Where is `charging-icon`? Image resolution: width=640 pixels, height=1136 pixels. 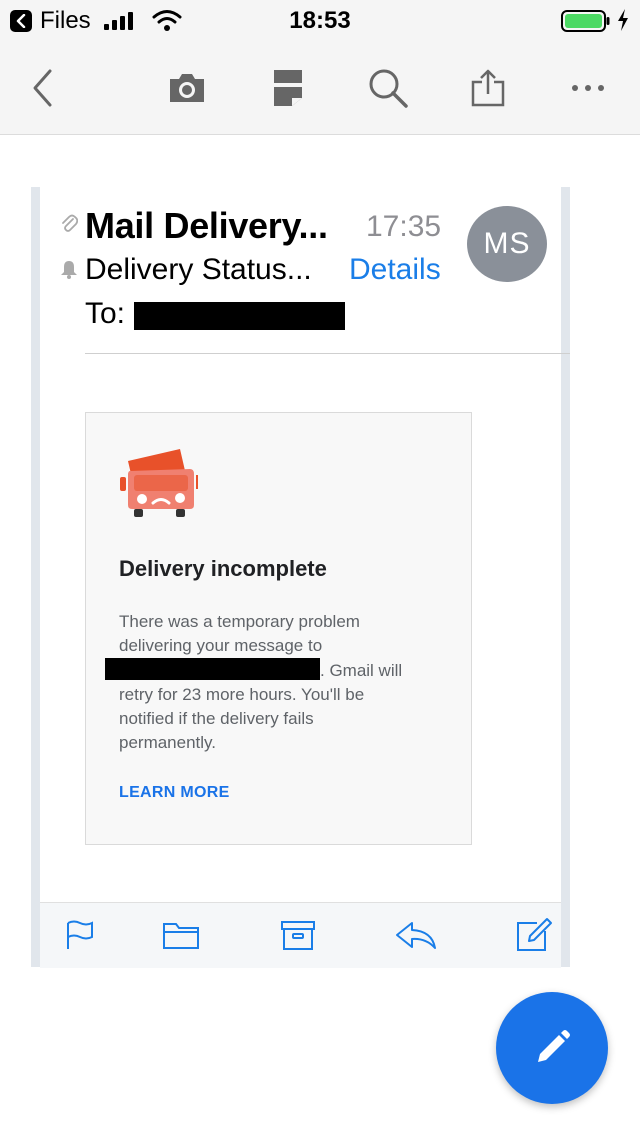
charging-icon is located at coordinates (623, 22).